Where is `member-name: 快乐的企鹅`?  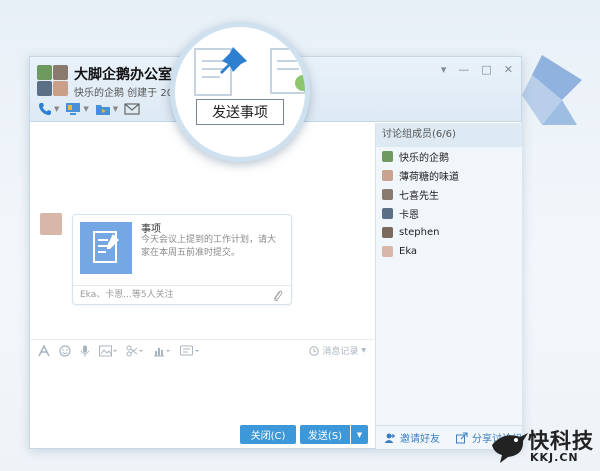 member-name: 快乐的企鹅 is located at coordinates (424, 158).